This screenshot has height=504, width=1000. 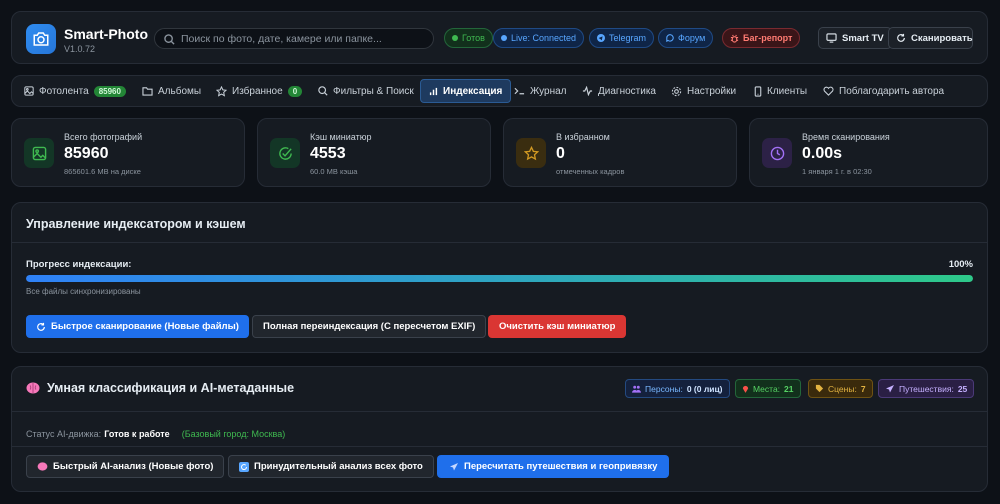 I want to click on tab-indexing: Индексация, so click(x=466, y=91).